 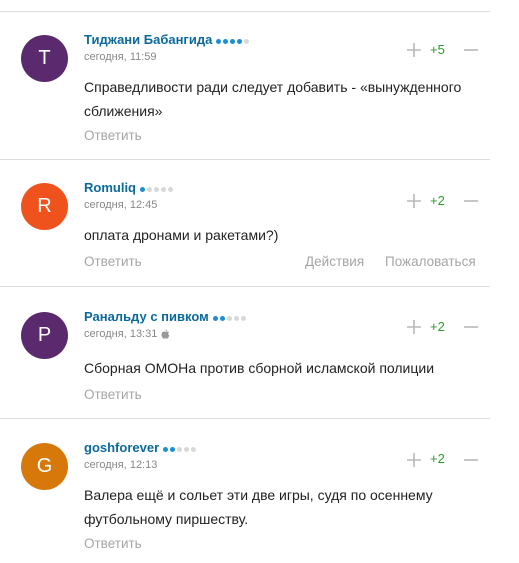 What do you see at coordinates (165, 334) in the screenshot?
I see `apple-icon` at bounding box center [165, 334].